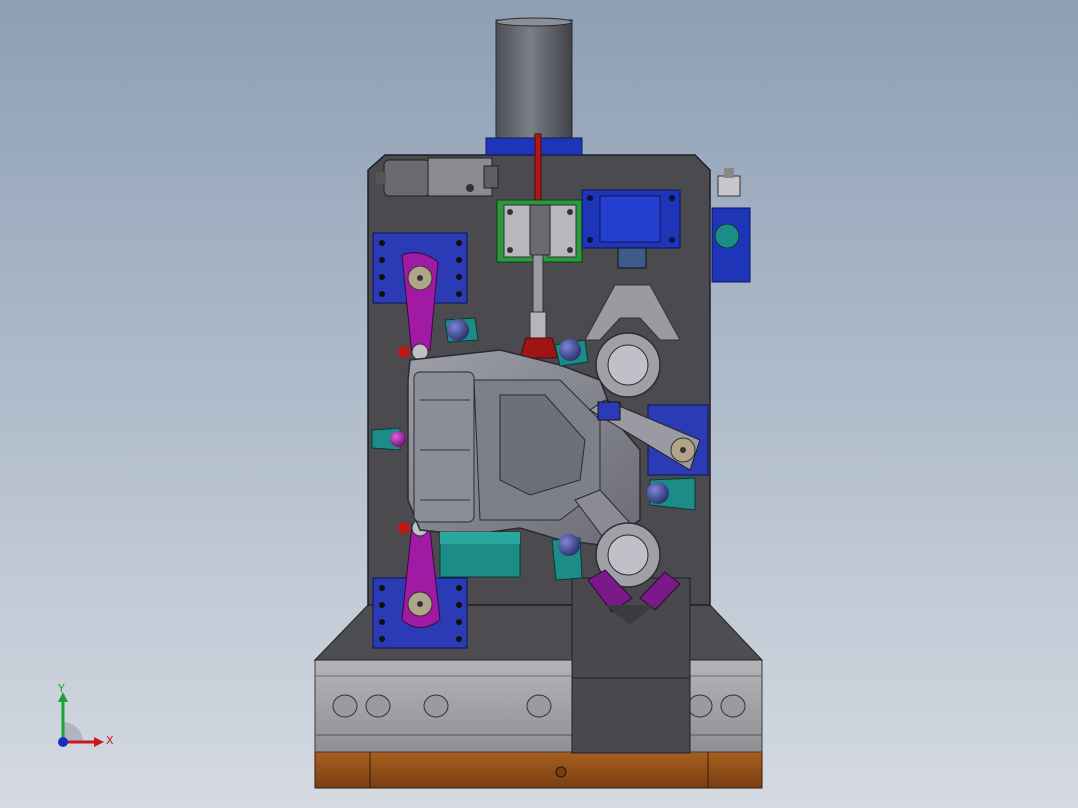  I want to click on red-clamp-tip, so click(539, 348).